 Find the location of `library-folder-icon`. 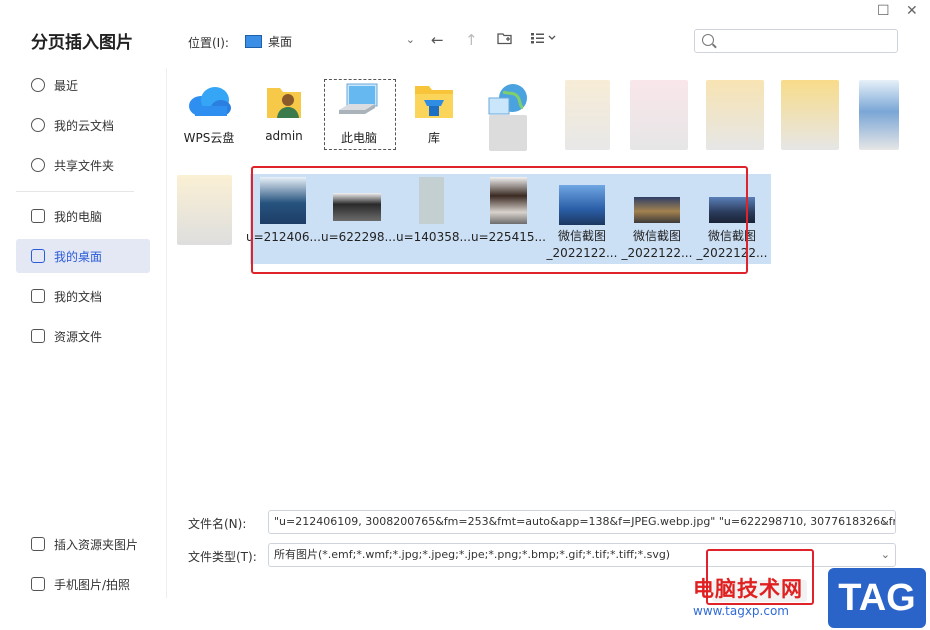

library-folder-icon is located at coordinates (434, 102).